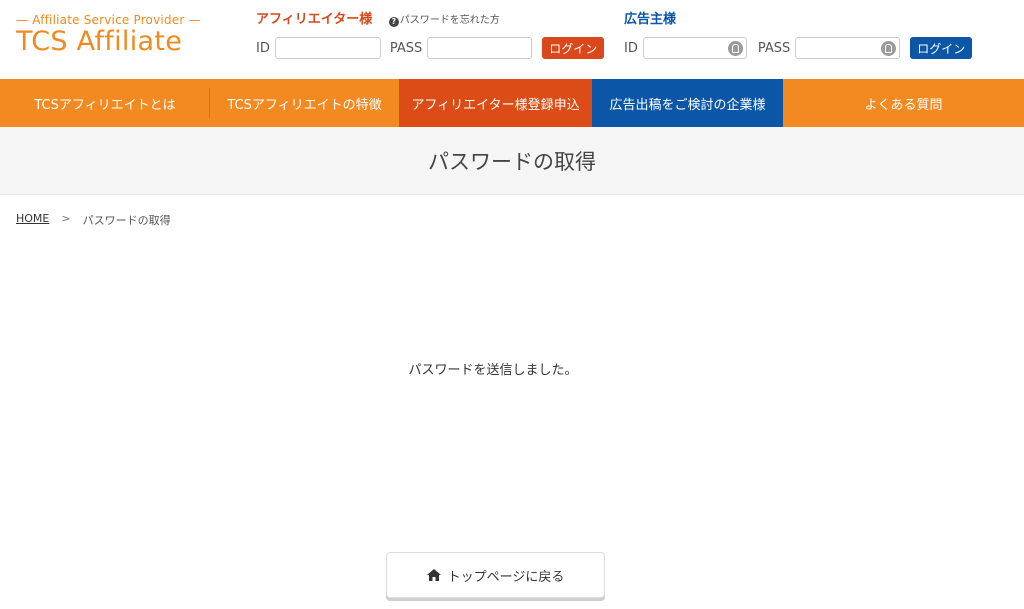 This screenshot has width=1024, height=609. I want to click on breadcrumb-current: パスワードの取得, so click(126, 220).